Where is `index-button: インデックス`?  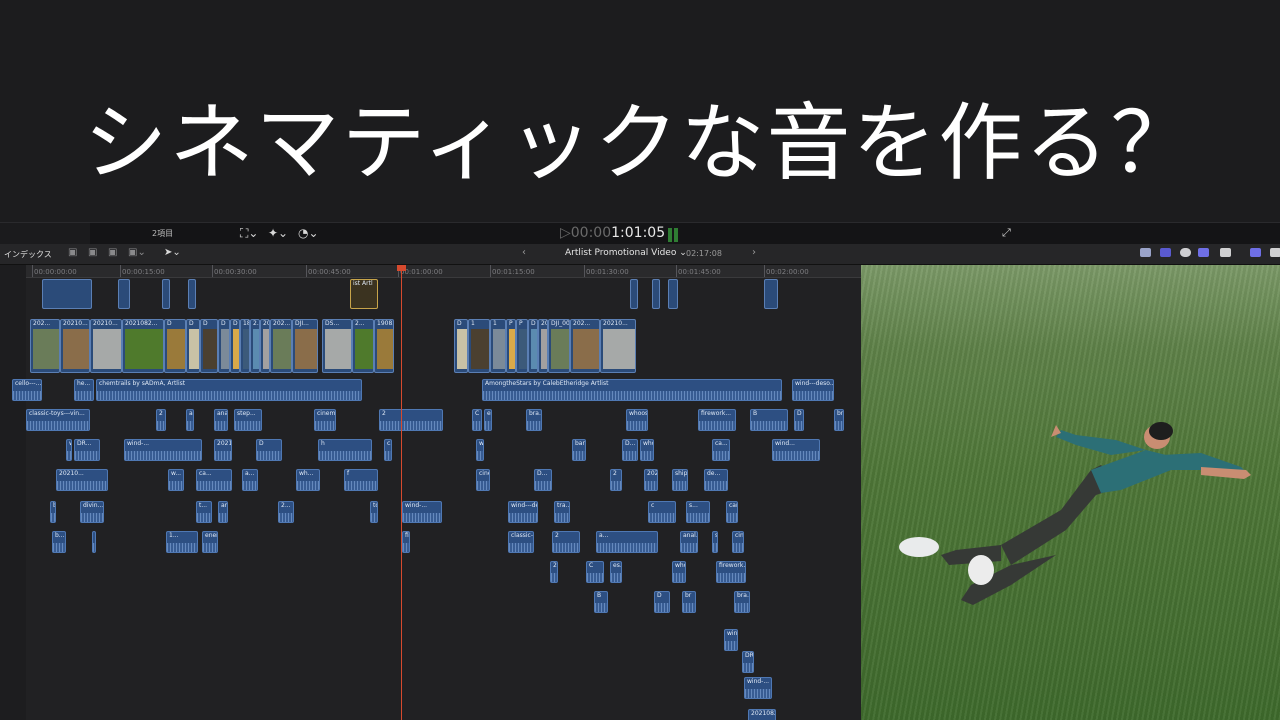 index-button: インデックス is located at coordinates (28, 254).